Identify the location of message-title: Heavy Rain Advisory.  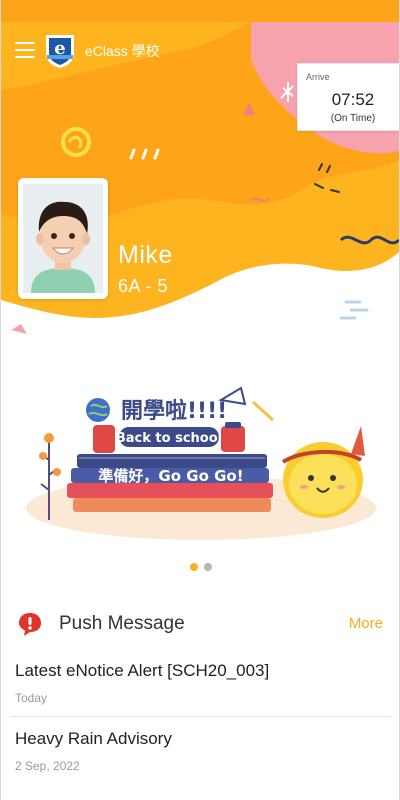
(93, 738).